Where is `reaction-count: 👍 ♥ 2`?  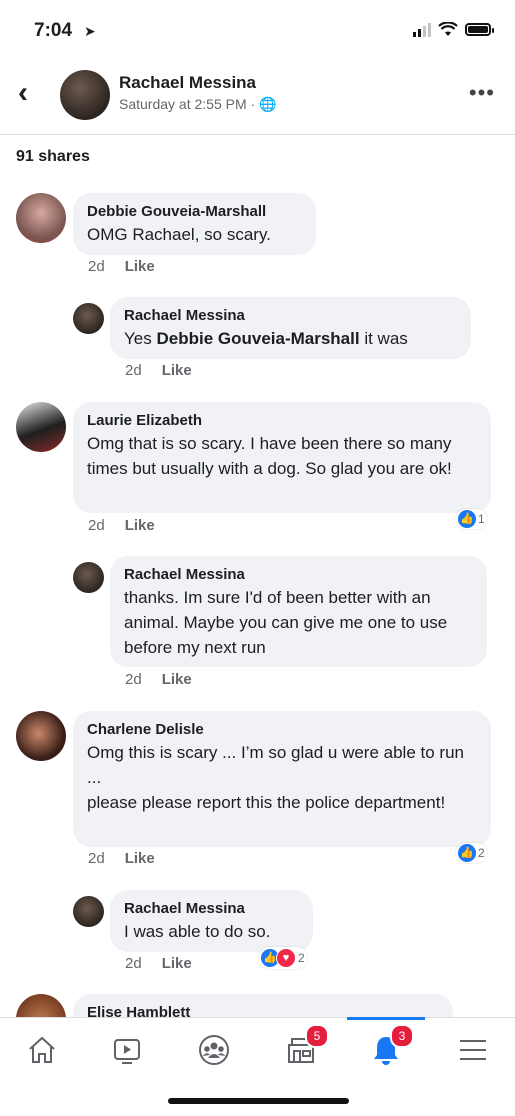 reaction-count: 👍 ♥ 2 is located at coordinates (283, 958).